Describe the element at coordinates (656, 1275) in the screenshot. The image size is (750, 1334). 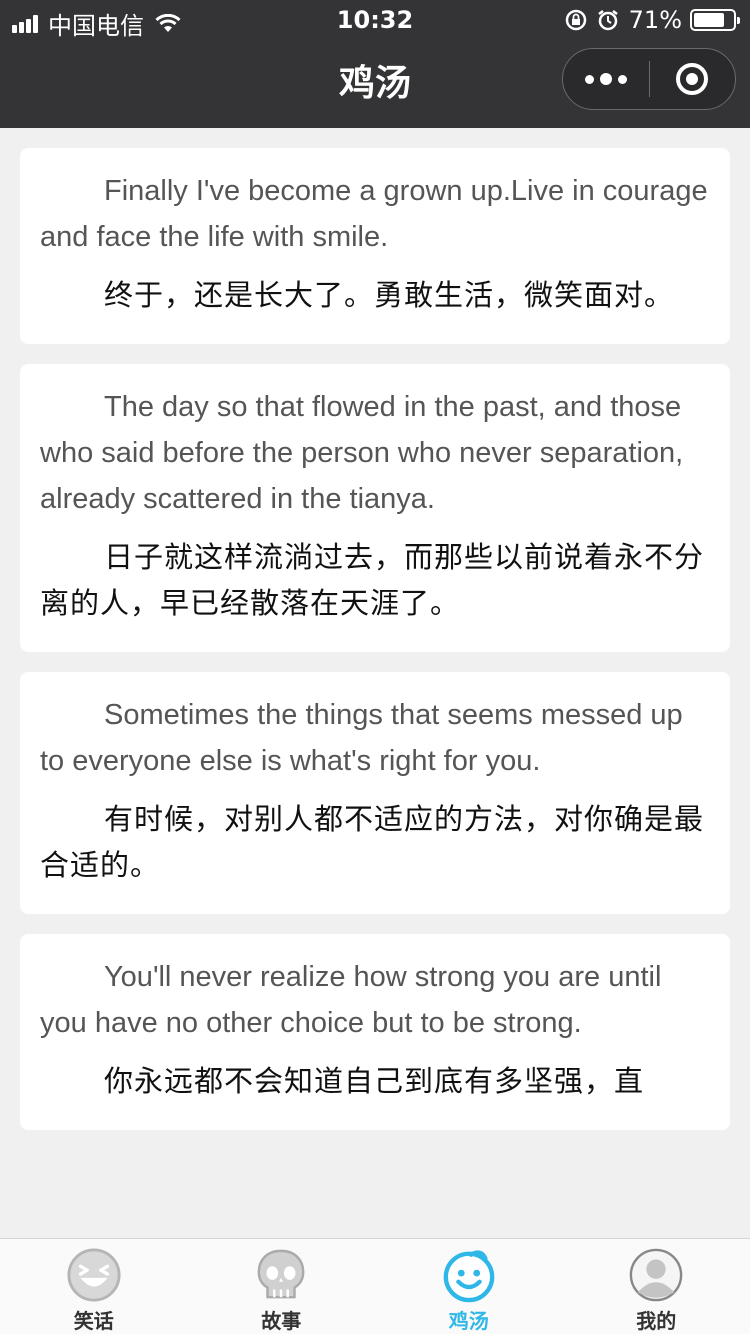
I see `user-avatar-icon` at that location.